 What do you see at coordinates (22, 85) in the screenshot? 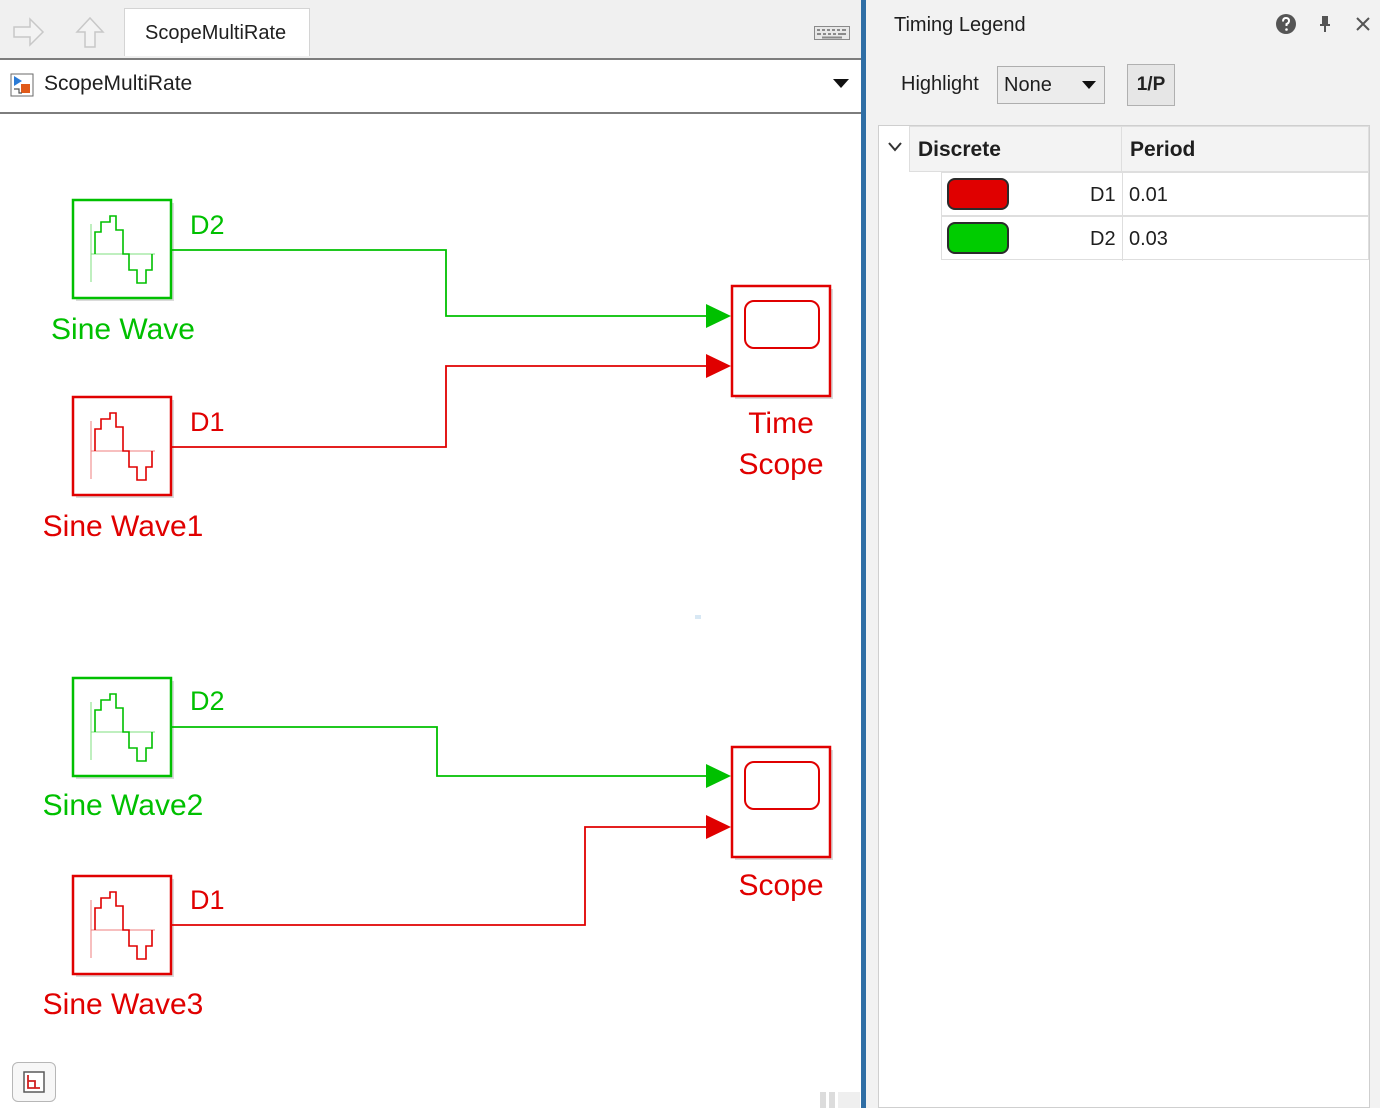
I see `simulink-model-icon` at bounding box center [22, 85].